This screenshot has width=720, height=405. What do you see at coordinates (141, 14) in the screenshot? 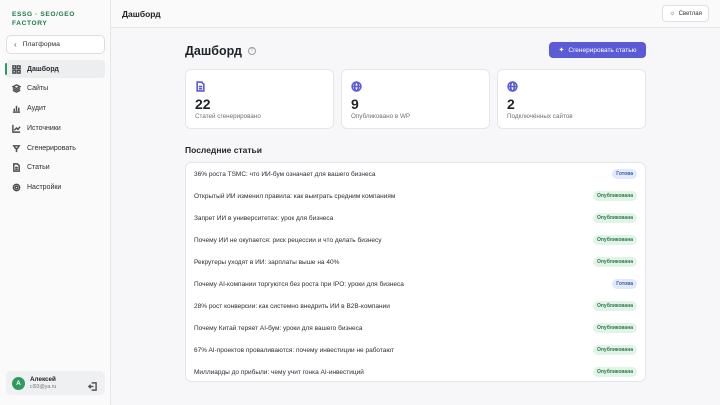
I see `topbar-title: Дашборд` at bounding box center [141, 14].